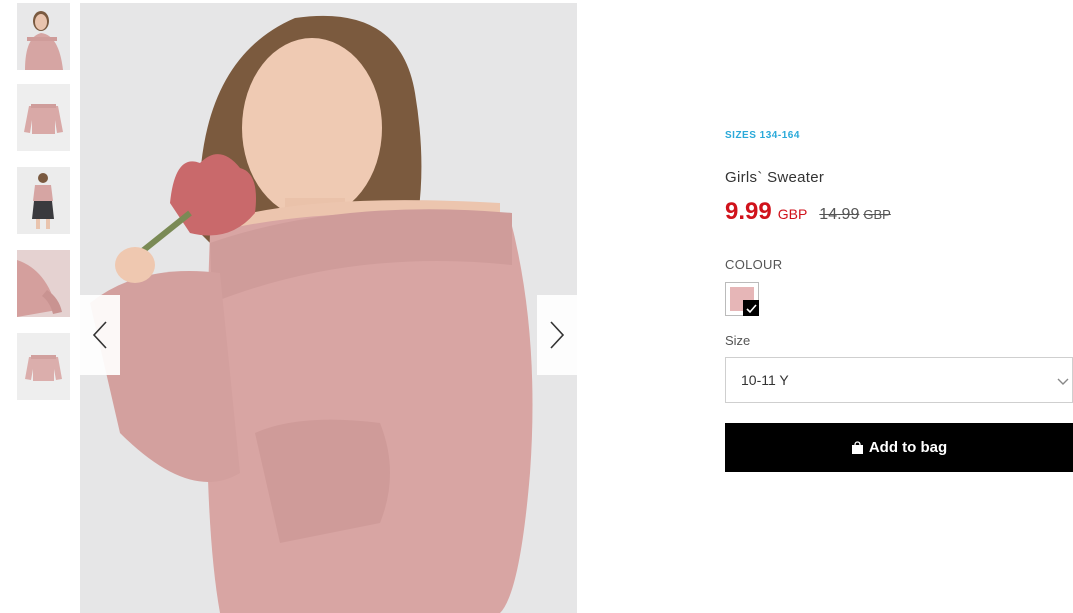 This screenshot has width=1073, height=613. What do you see at coordinates (43, 36) in the screenshot?
I see `thumbnail-model-front` at bounding box center [43, 36].